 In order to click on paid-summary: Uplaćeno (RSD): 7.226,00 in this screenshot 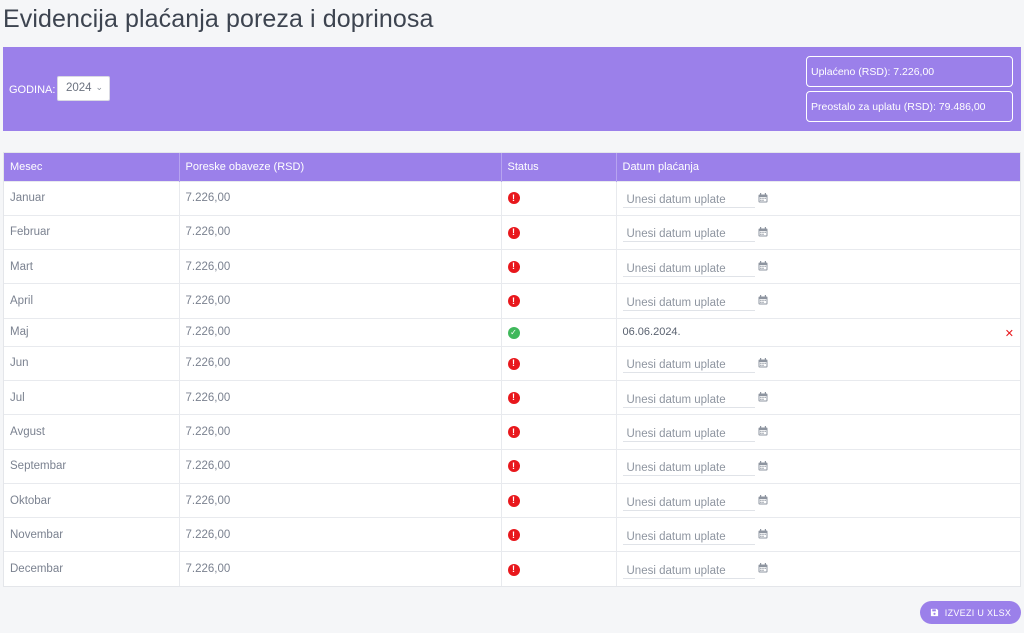, I will do `click(909, 71)`.